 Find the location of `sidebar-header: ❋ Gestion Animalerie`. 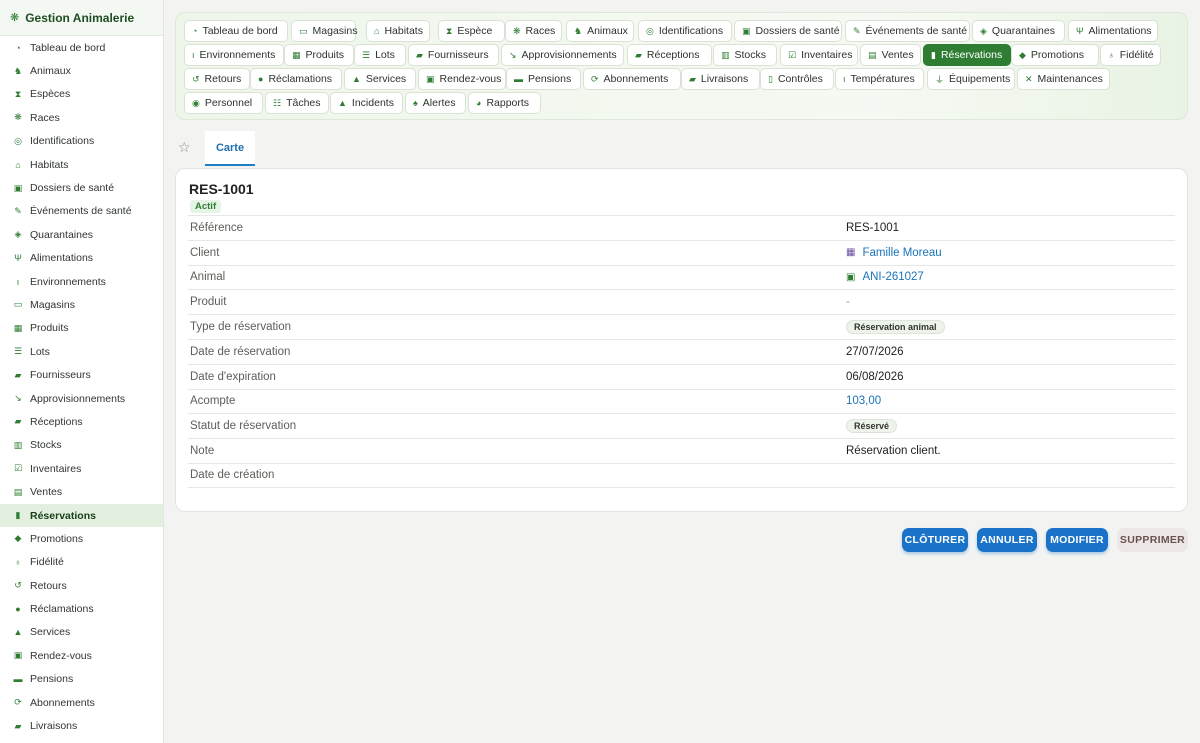

sidebar-header: ❋ Gestion Animalerie is located at coordinates (81, 18).